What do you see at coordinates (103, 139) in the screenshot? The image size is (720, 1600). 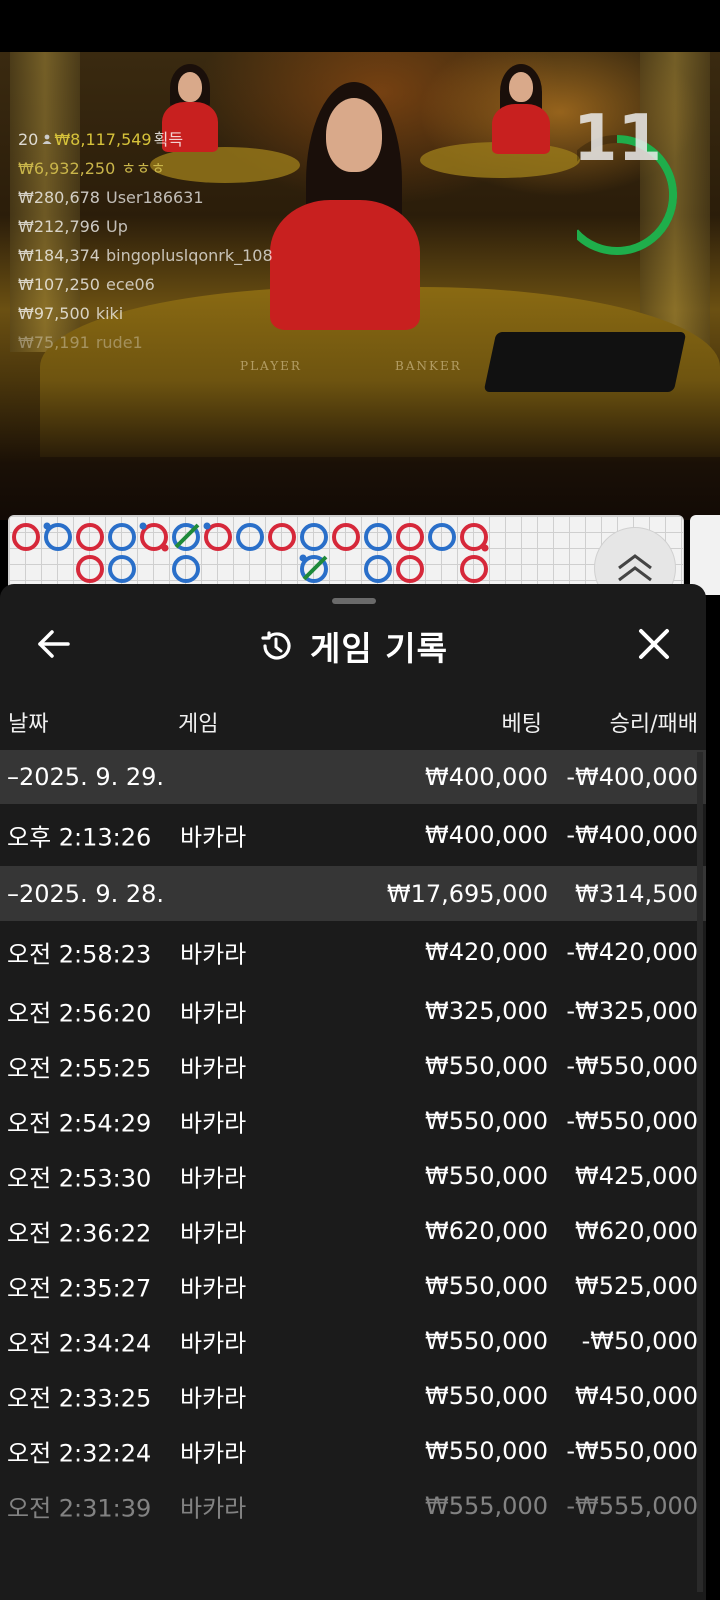 I see `winners-total: ₩8,117,549` at bounding box center [103, 139].